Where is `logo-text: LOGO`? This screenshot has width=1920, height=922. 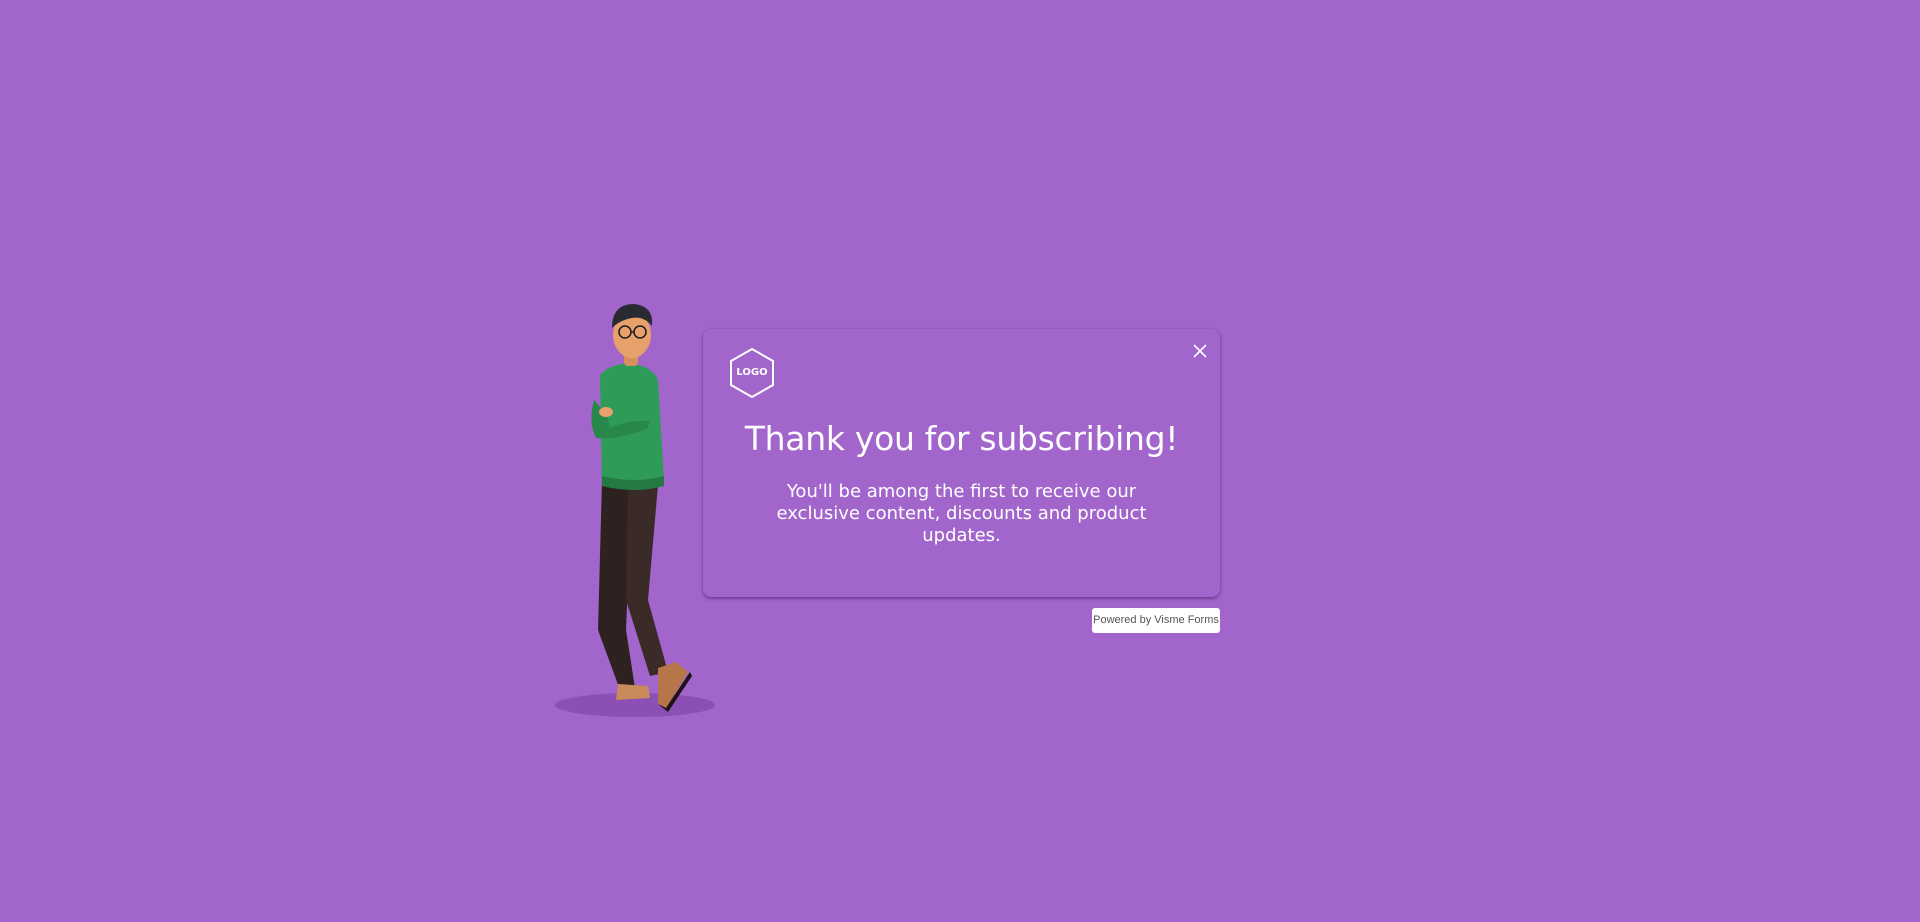 logo-text: LOGO is located at coordinates (752, 372).